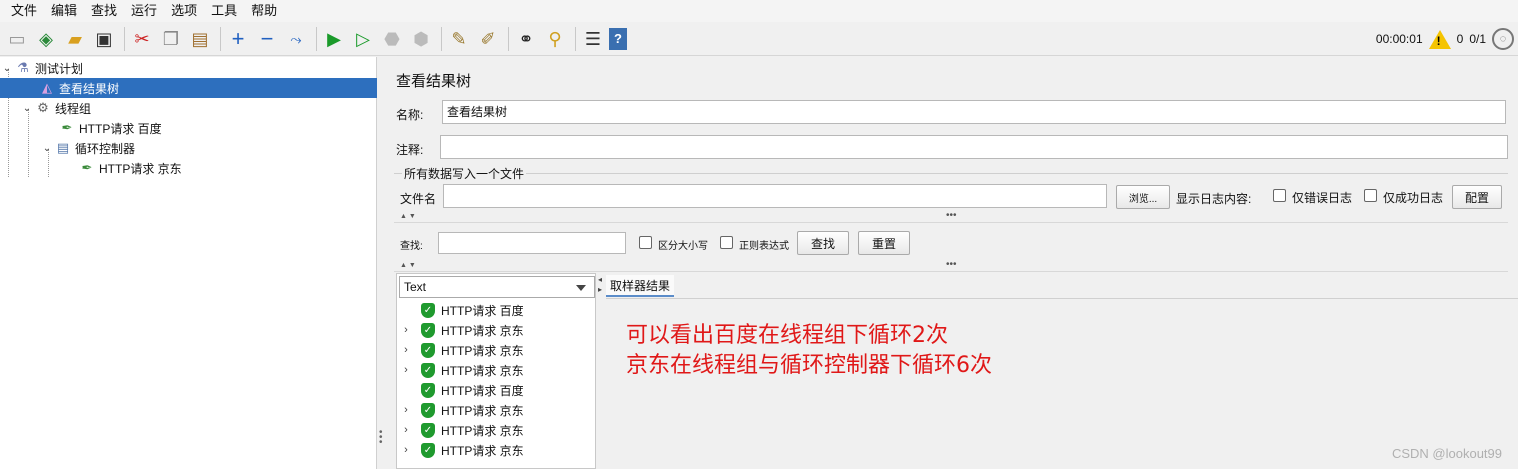 This screenshot has height=469, width=1518. What do you see at coordinates (140, 168) in the screenshot?
I see `tree-node-label: HTTP请求 京东` at bounding box center [140, 168].